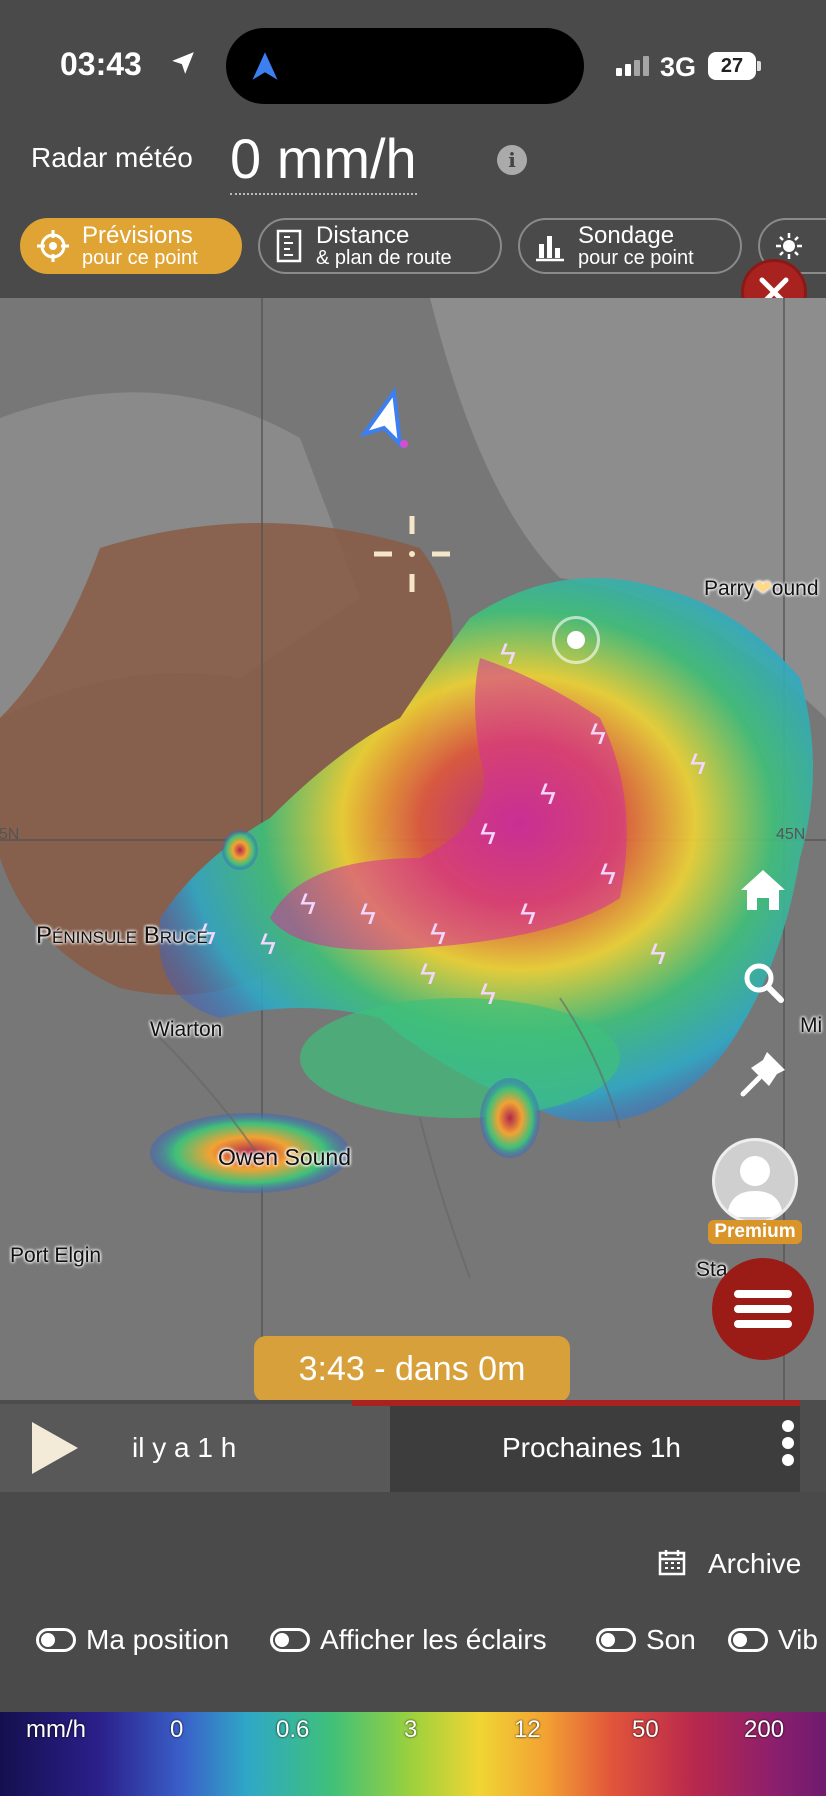 This screenshot has width=826, height=1796. I want to click on toggle-vibration: Vib, so click(777, 1640).